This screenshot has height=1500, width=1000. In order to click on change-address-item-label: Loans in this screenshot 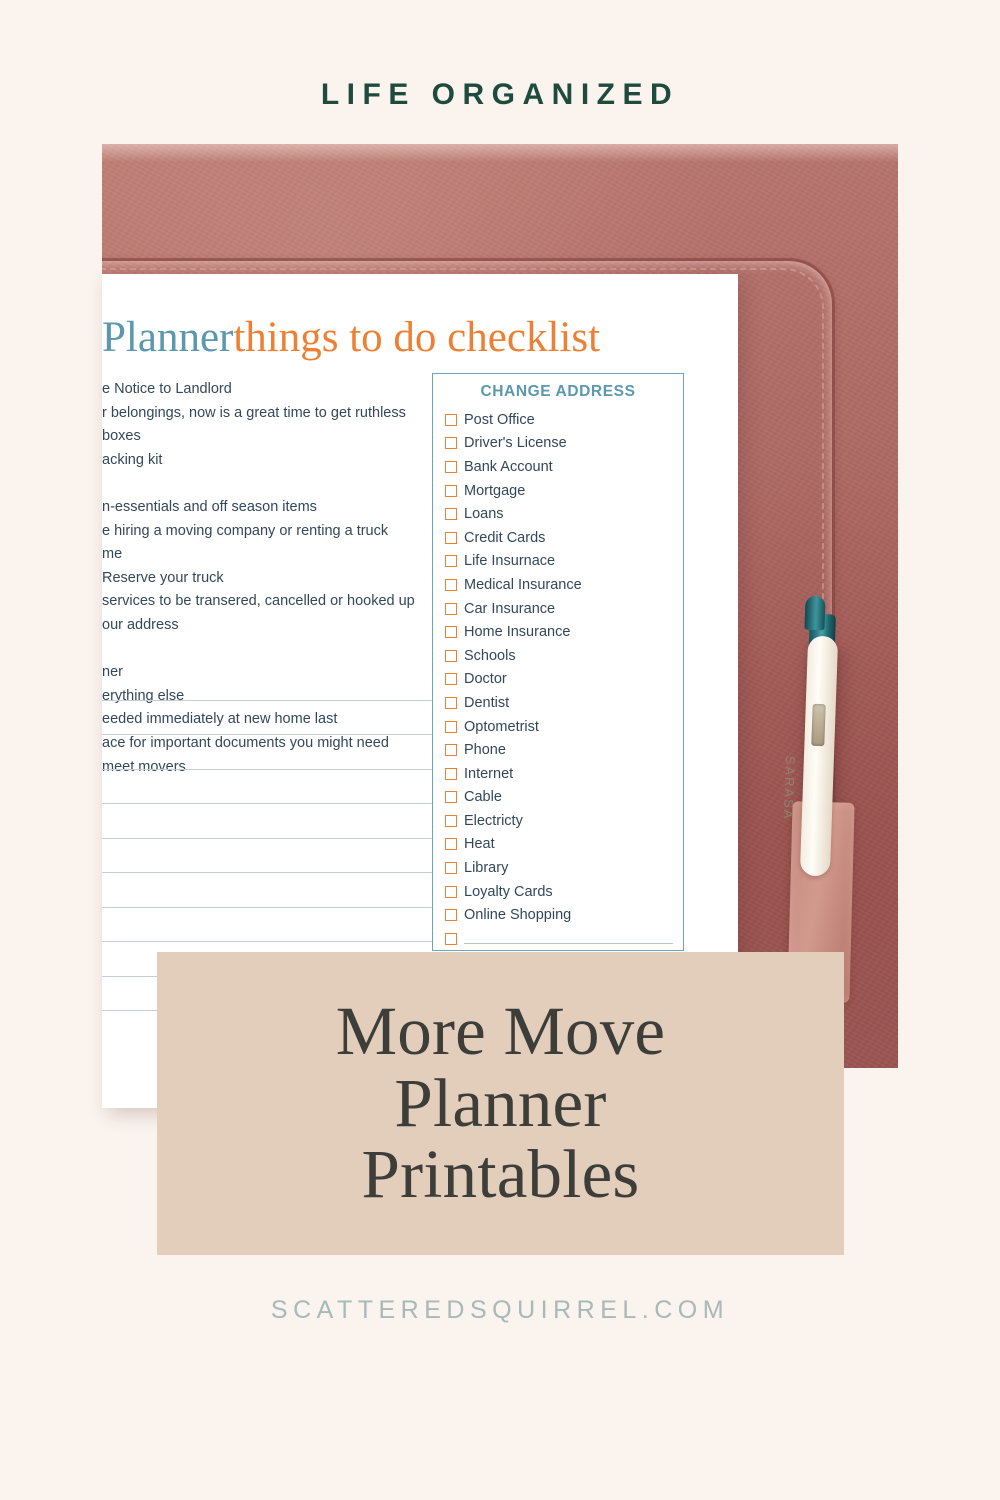, I will do `click(484, 514)`.